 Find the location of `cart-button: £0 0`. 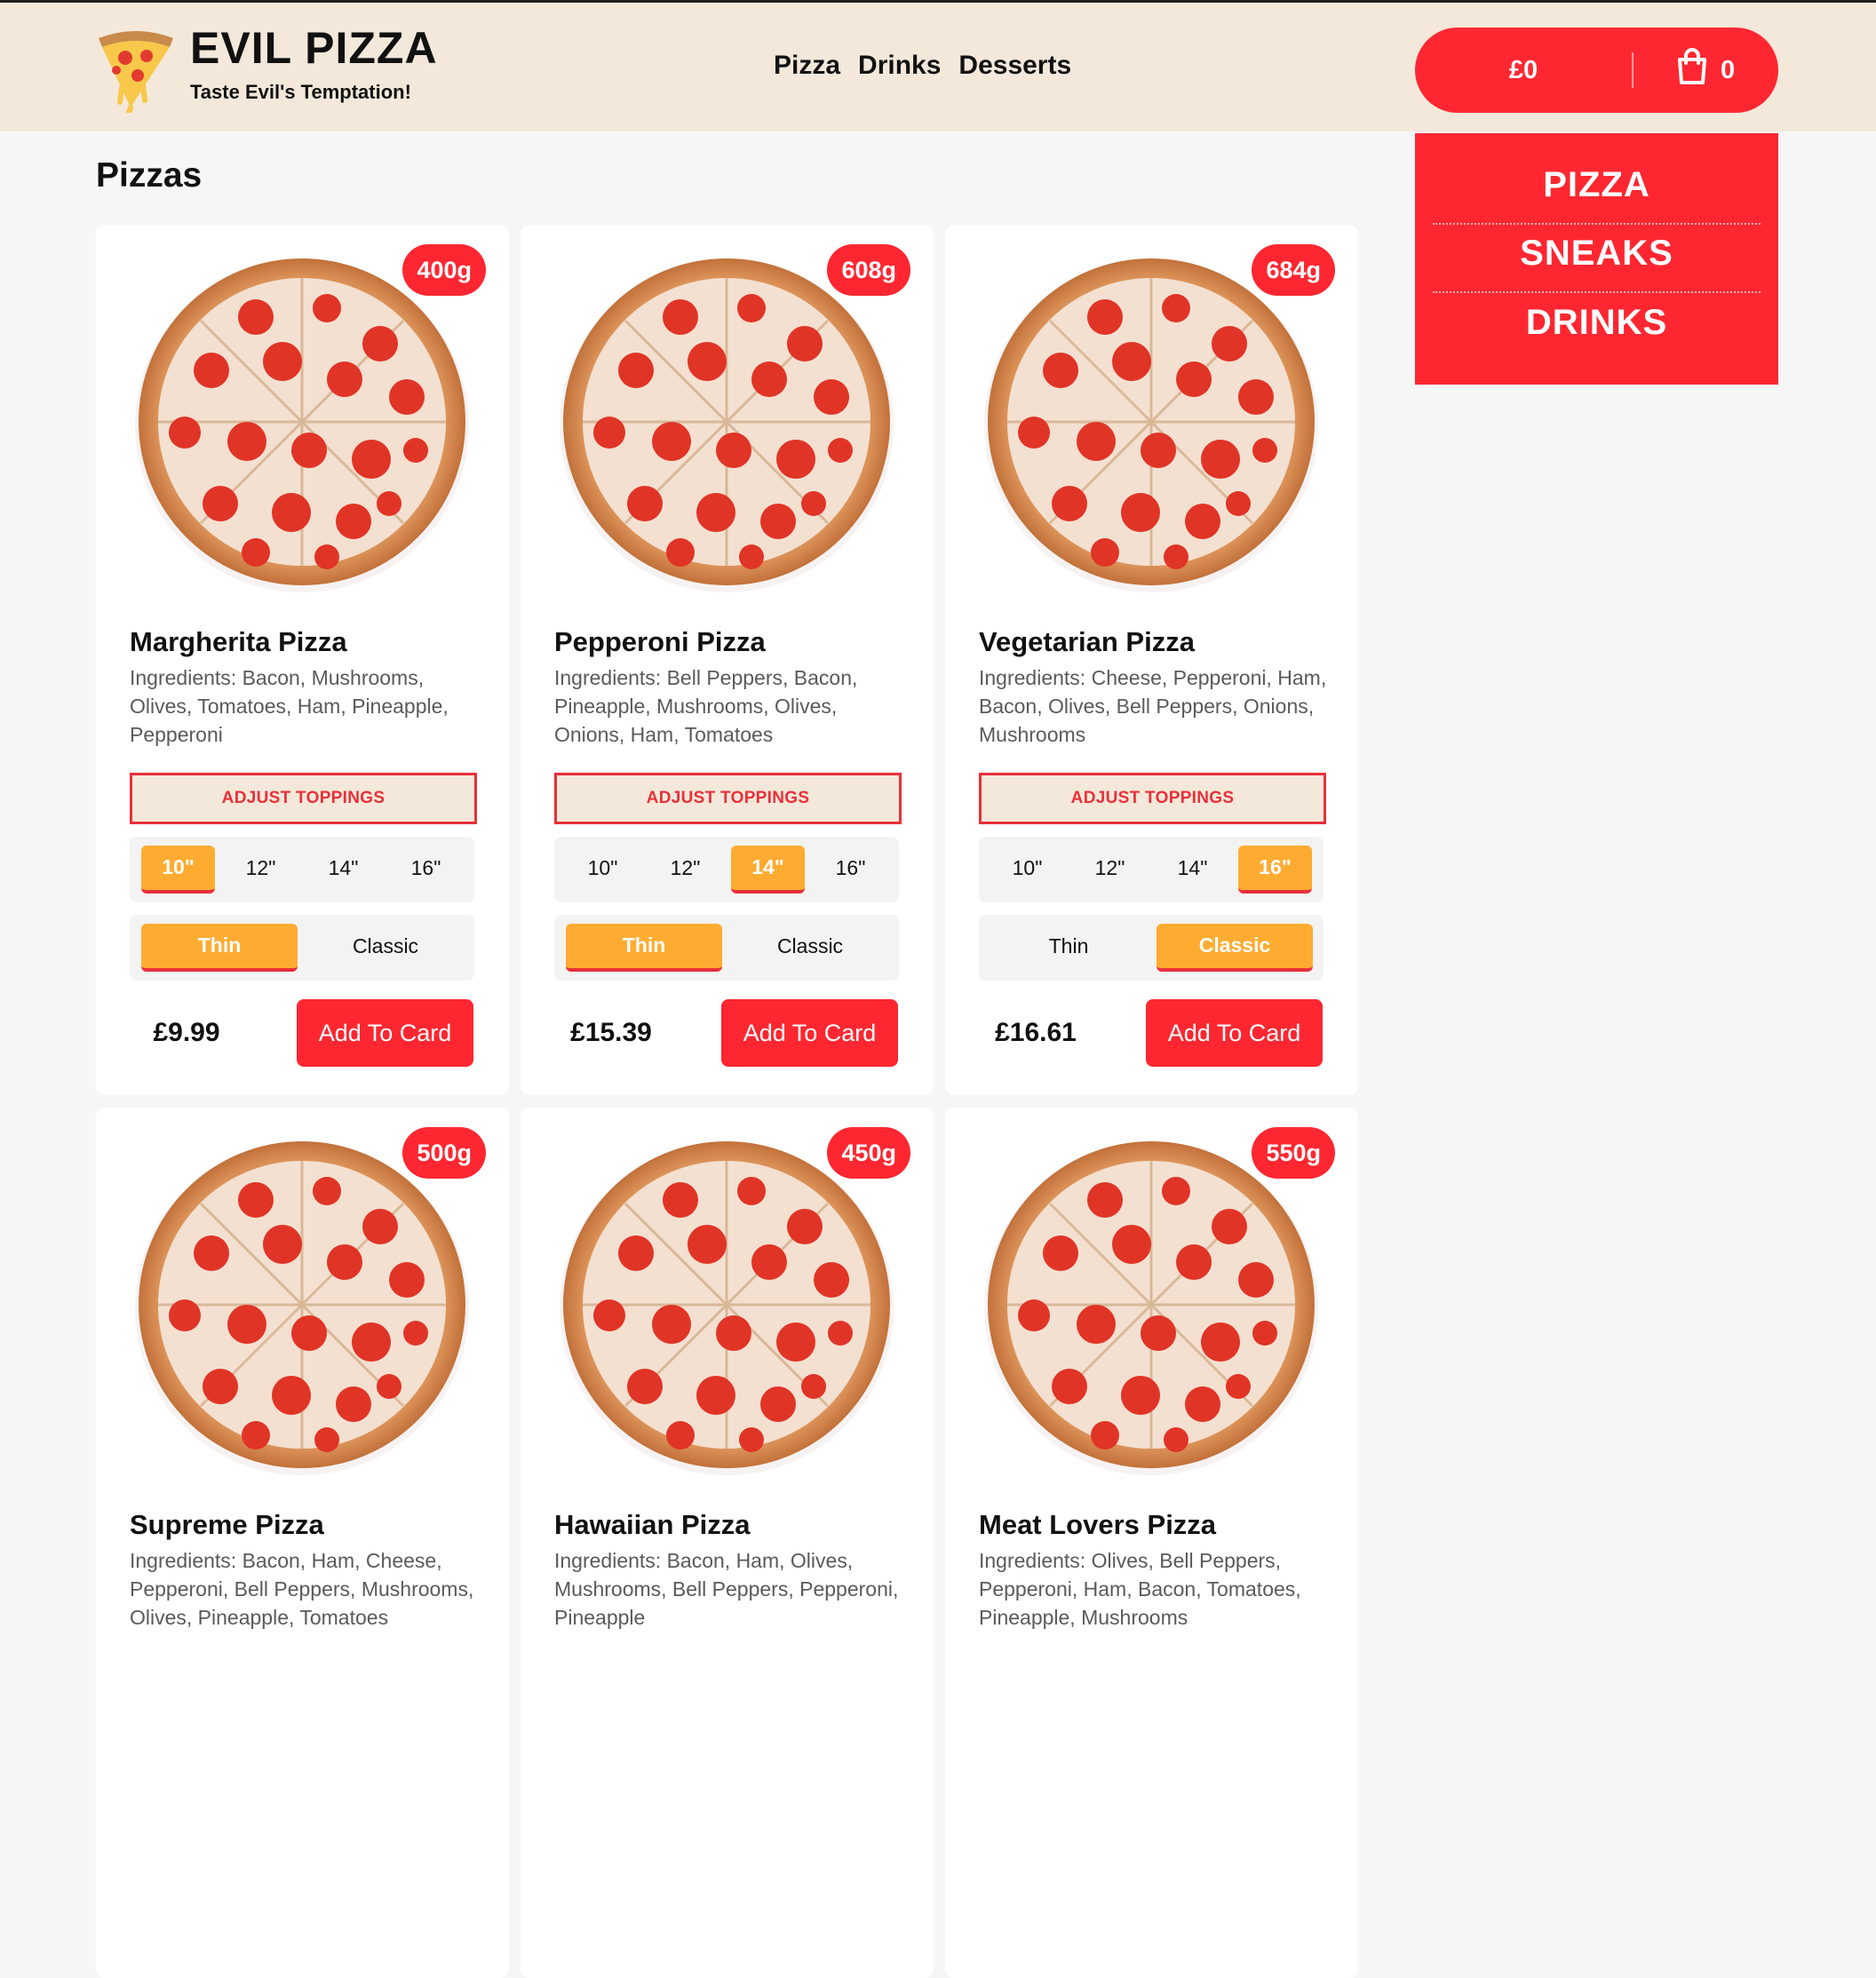

cart-button: £0 0 is located at coordinates (1596, 71).